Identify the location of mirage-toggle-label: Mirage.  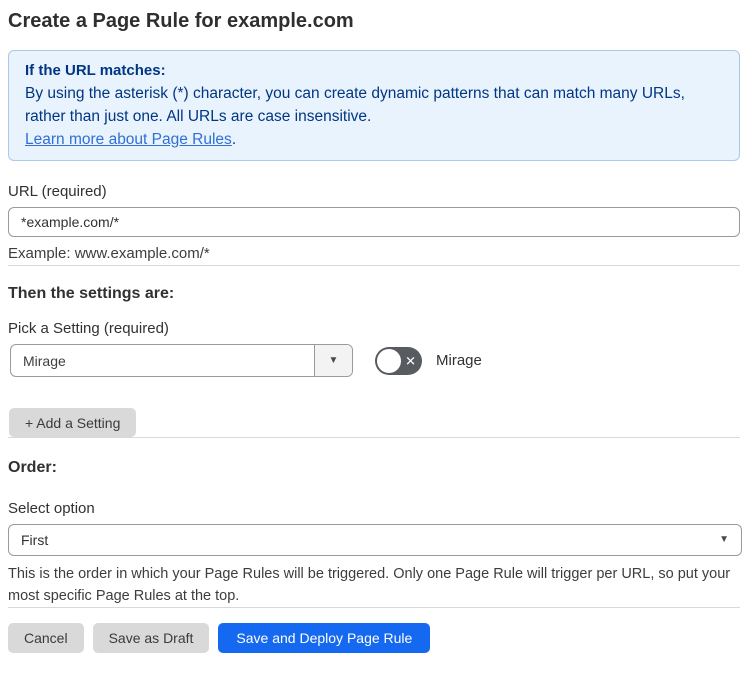
(459, 360).